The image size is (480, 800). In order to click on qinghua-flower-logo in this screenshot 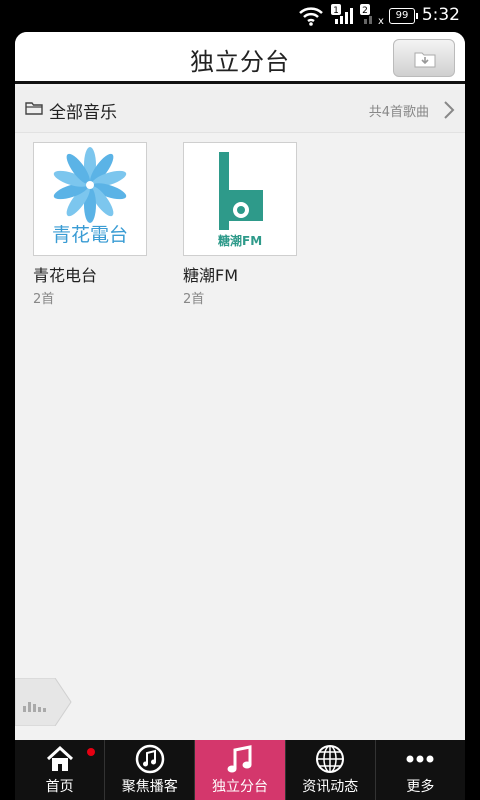, I will do `click(90, 185)`.